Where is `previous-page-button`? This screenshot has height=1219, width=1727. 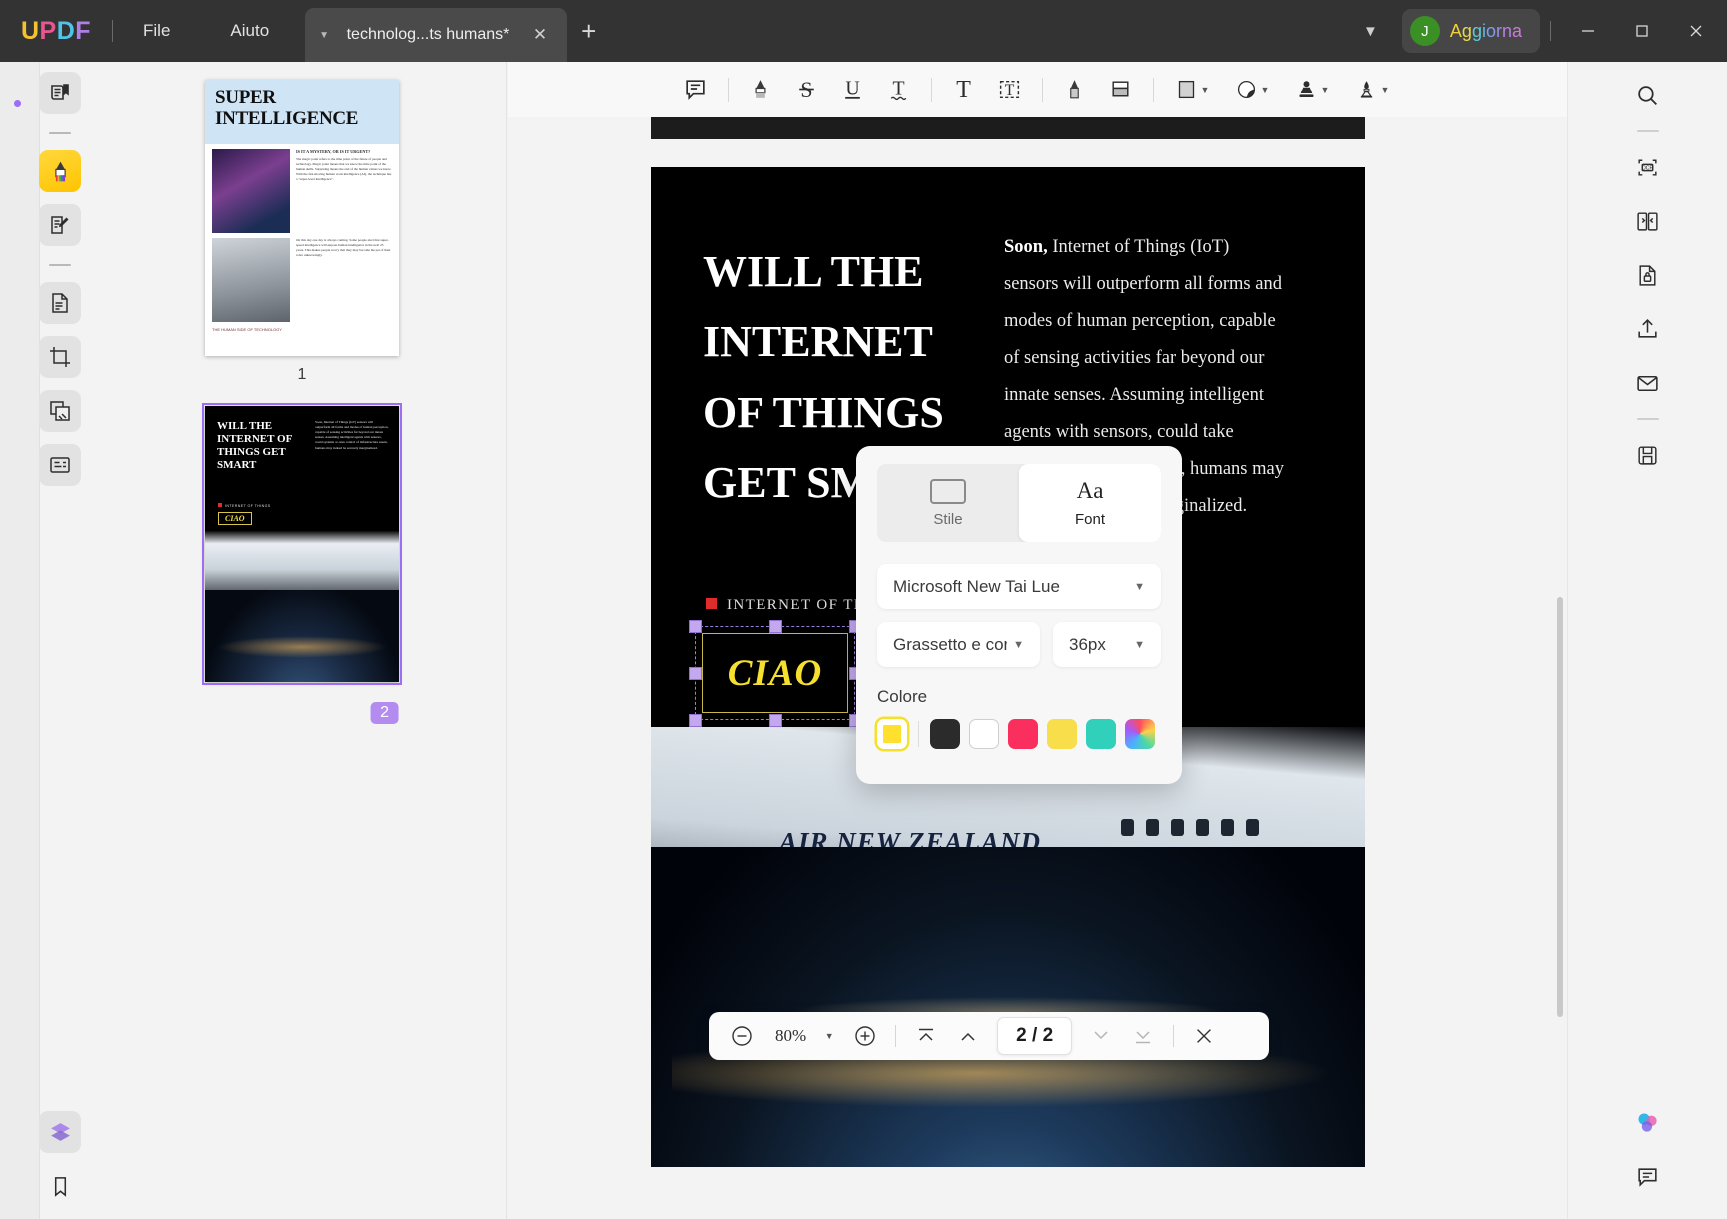
previous-page-button is located at coordinates (968, 1036).